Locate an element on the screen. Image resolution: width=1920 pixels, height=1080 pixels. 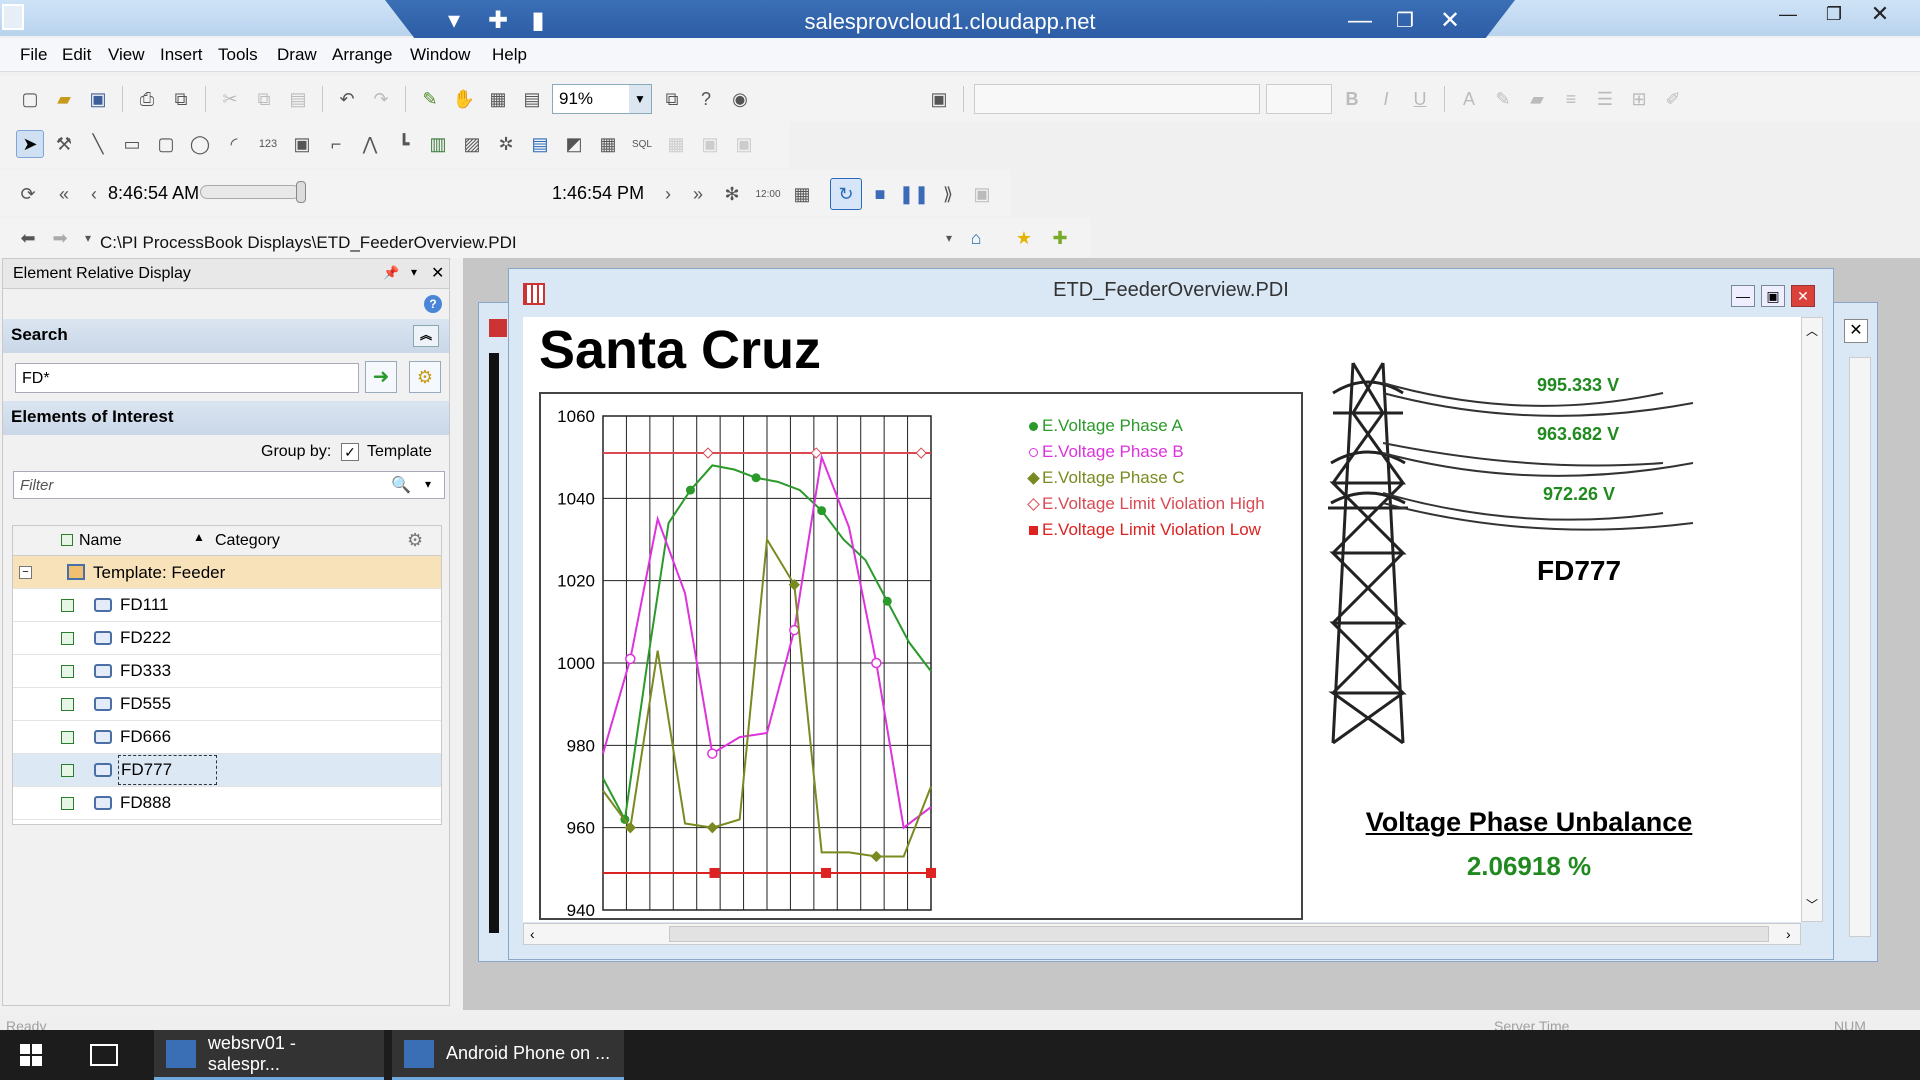
legend-phase-a: E.Voltage Phase A is located at coordinates (1106, 426).